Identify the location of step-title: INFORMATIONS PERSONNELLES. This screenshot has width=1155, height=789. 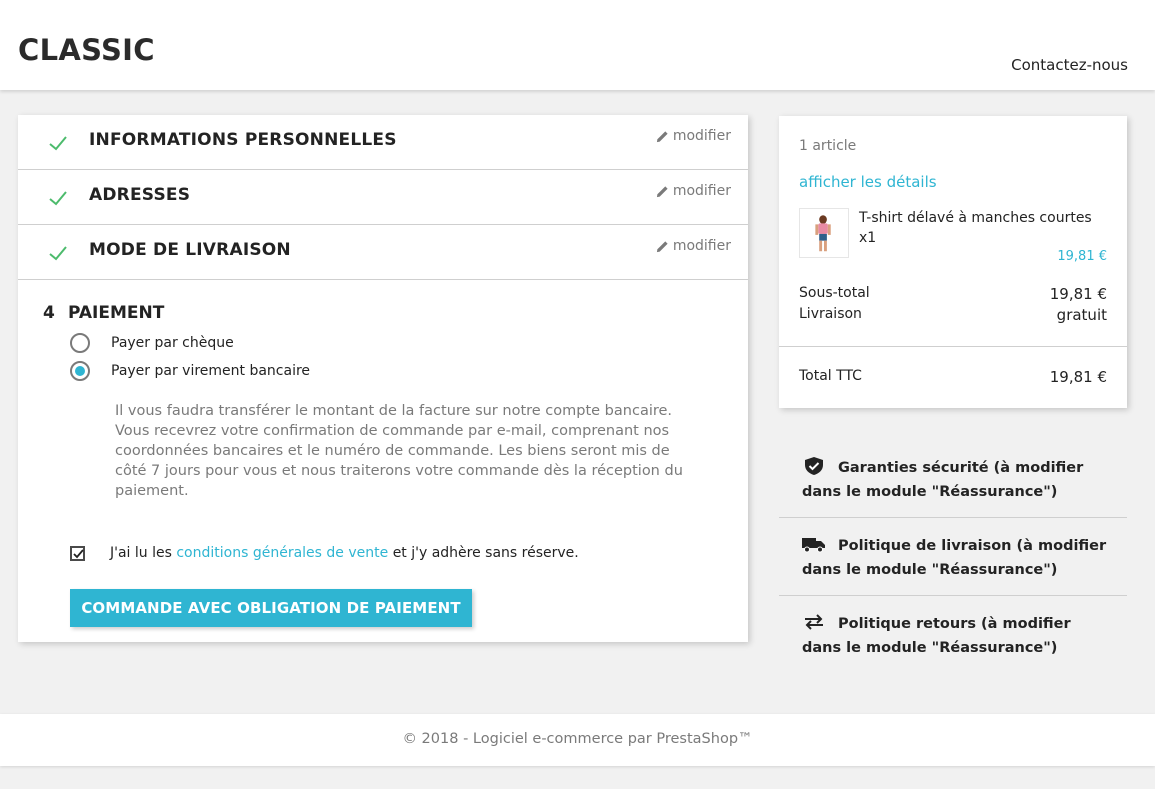
(243, 140).